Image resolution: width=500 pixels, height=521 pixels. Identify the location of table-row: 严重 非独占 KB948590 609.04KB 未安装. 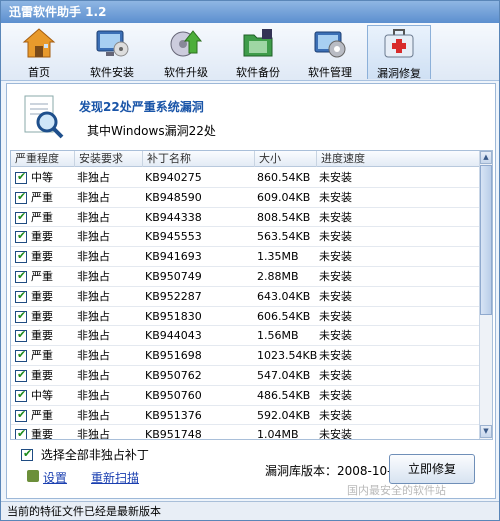
(246, 198).